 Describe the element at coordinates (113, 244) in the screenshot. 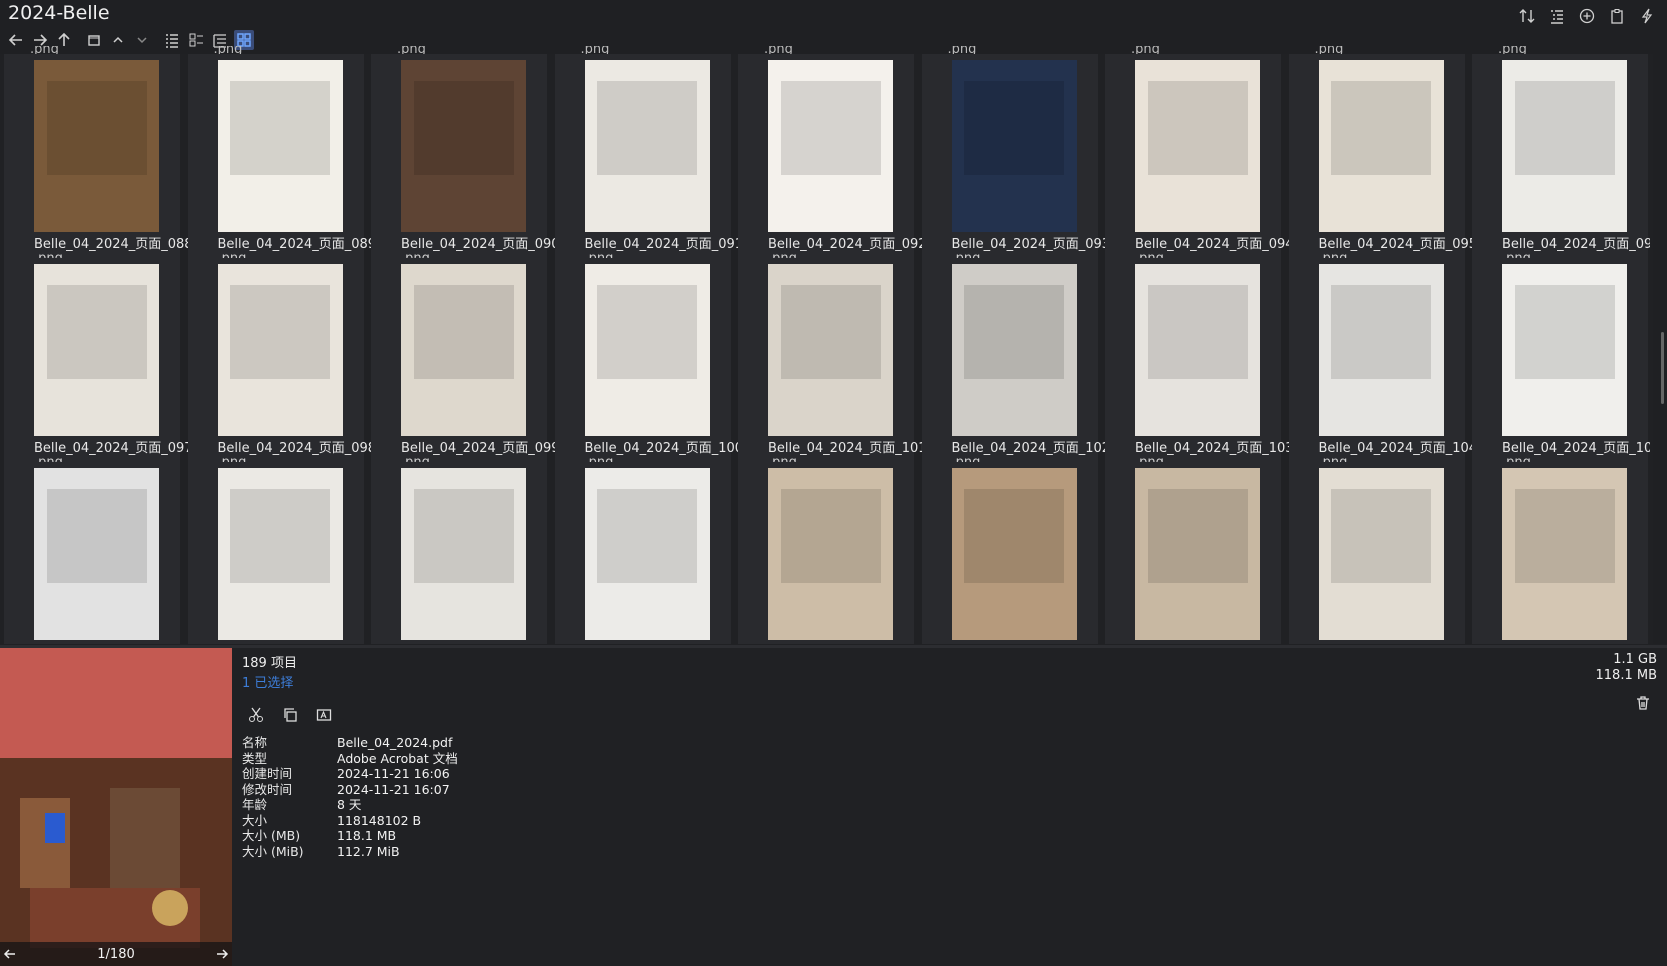

I see `file-name: Belle_04_2024_页面_088` at that location.